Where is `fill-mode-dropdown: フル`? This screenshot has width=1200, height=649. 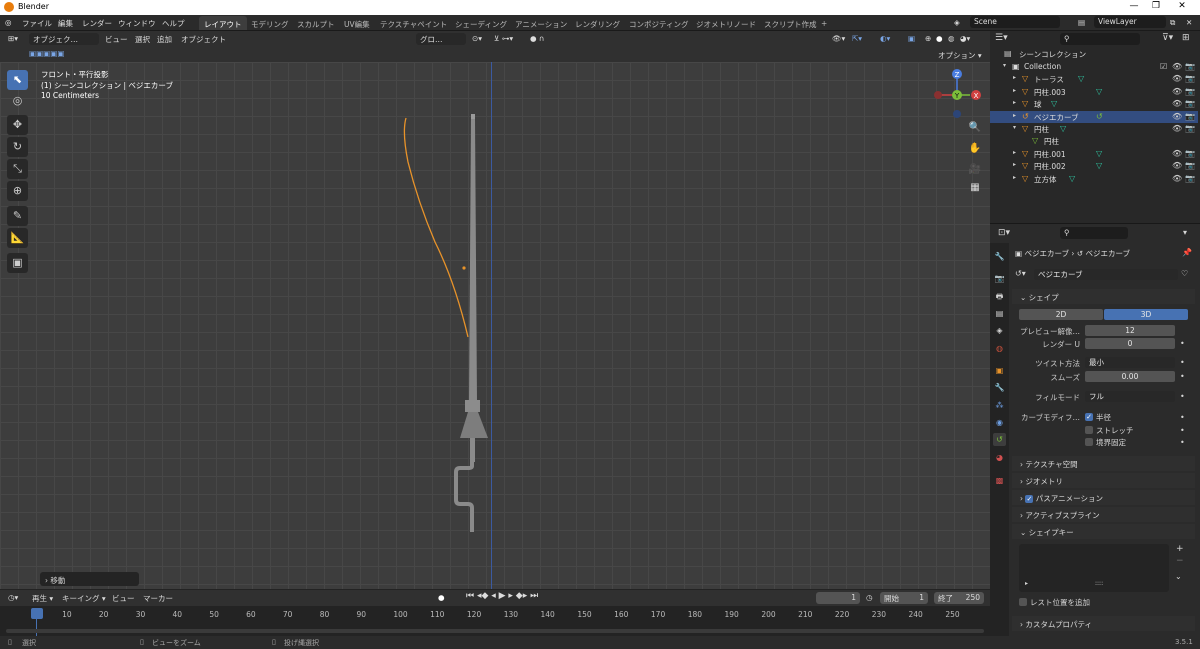
fill-mode-dropdown: フル is located at coordinates (1130, 396).